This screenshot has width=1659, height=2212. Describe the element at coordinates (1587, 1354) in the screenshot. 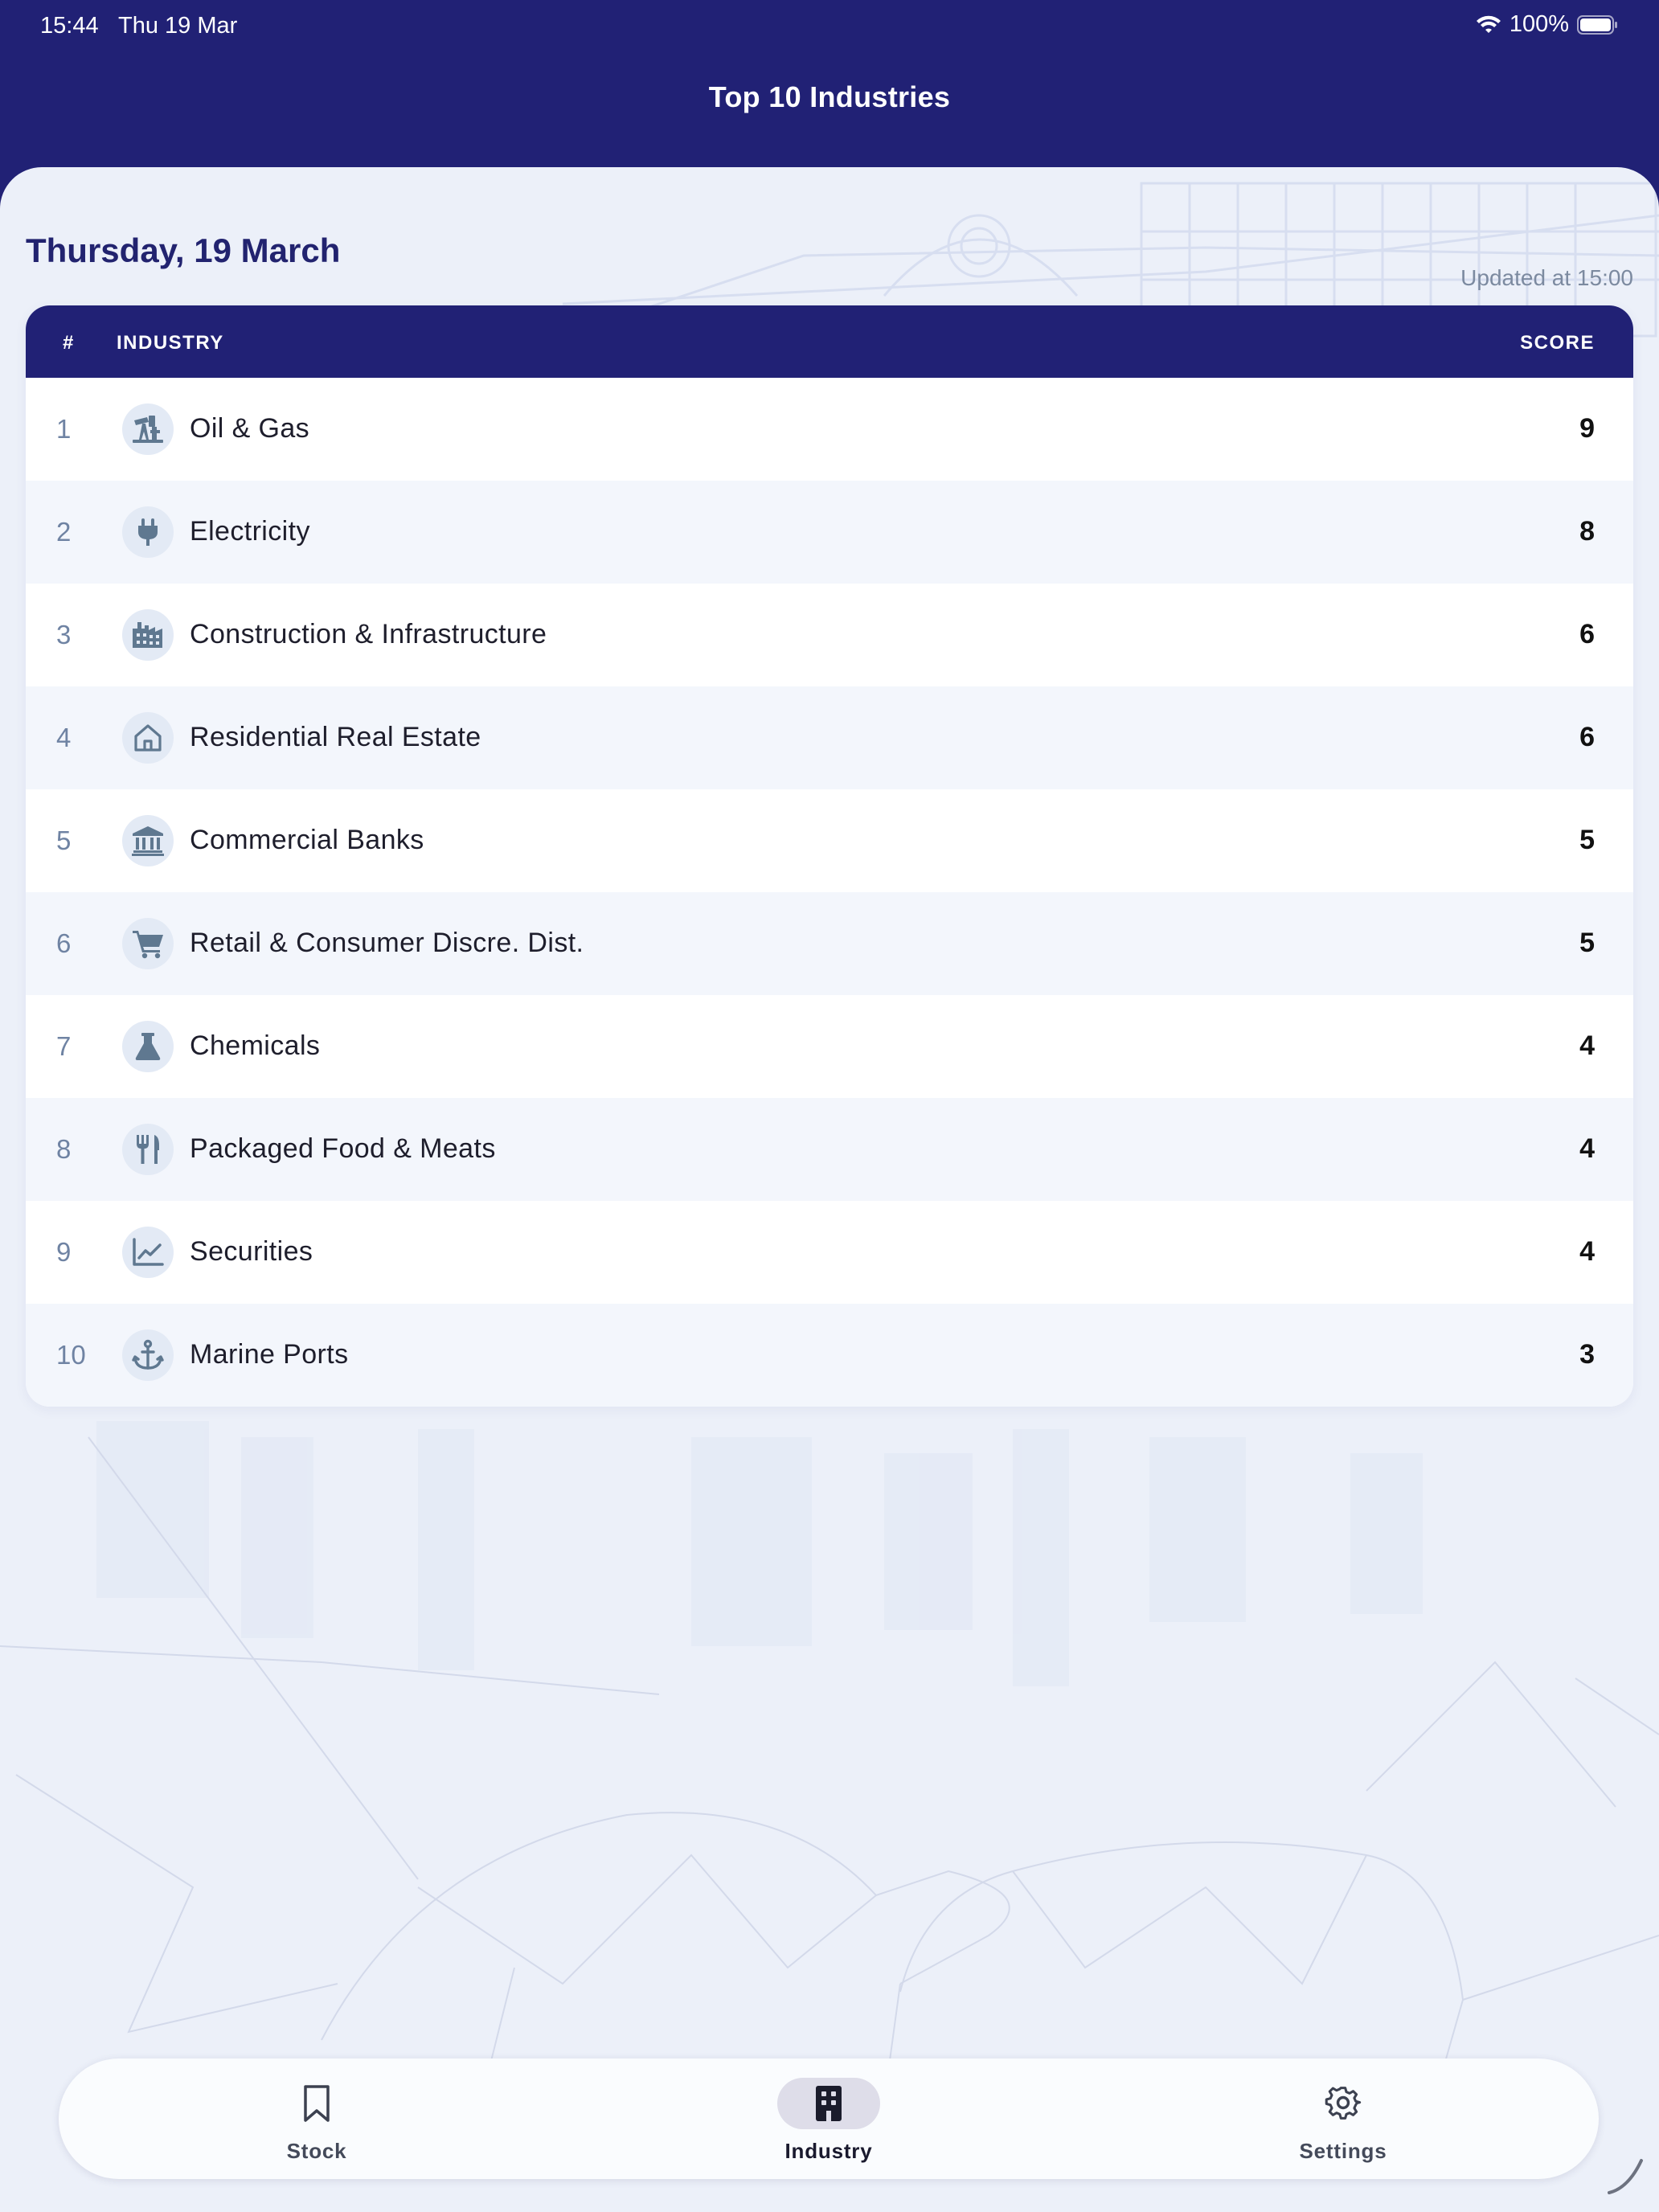

I see `industry-score: 3` at that location.